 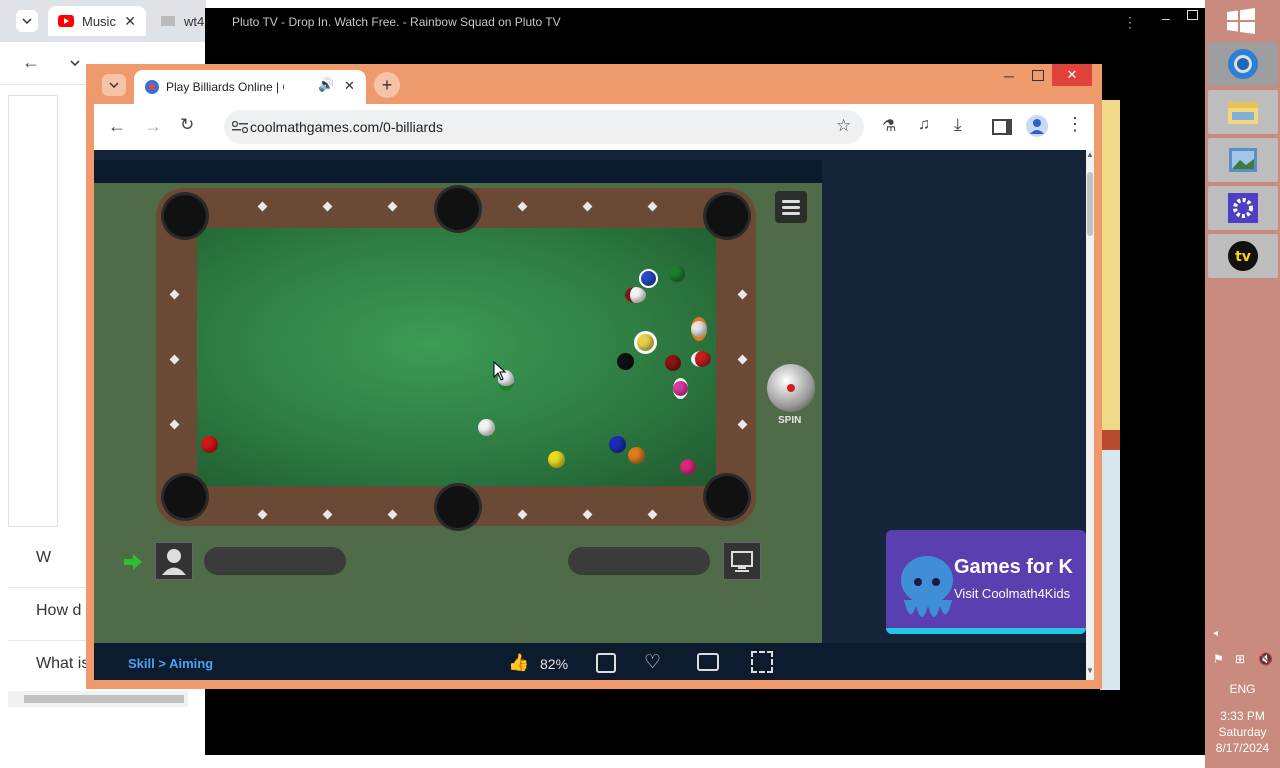 What do you see at coordinates (326, 85) in the screenshot?
I see `audio-playing-icon: 🔊` at bounding box center [326, 85].